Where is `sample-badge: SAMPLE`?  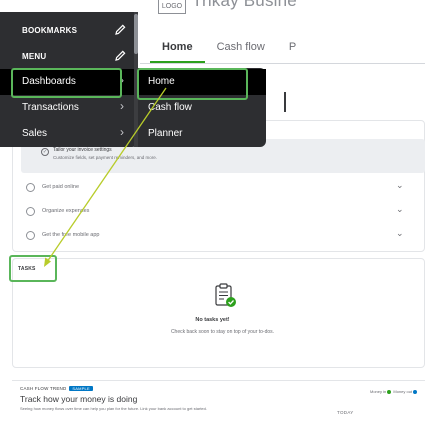
sample-badge: SAMPLE is located at coordinates (81, 389).